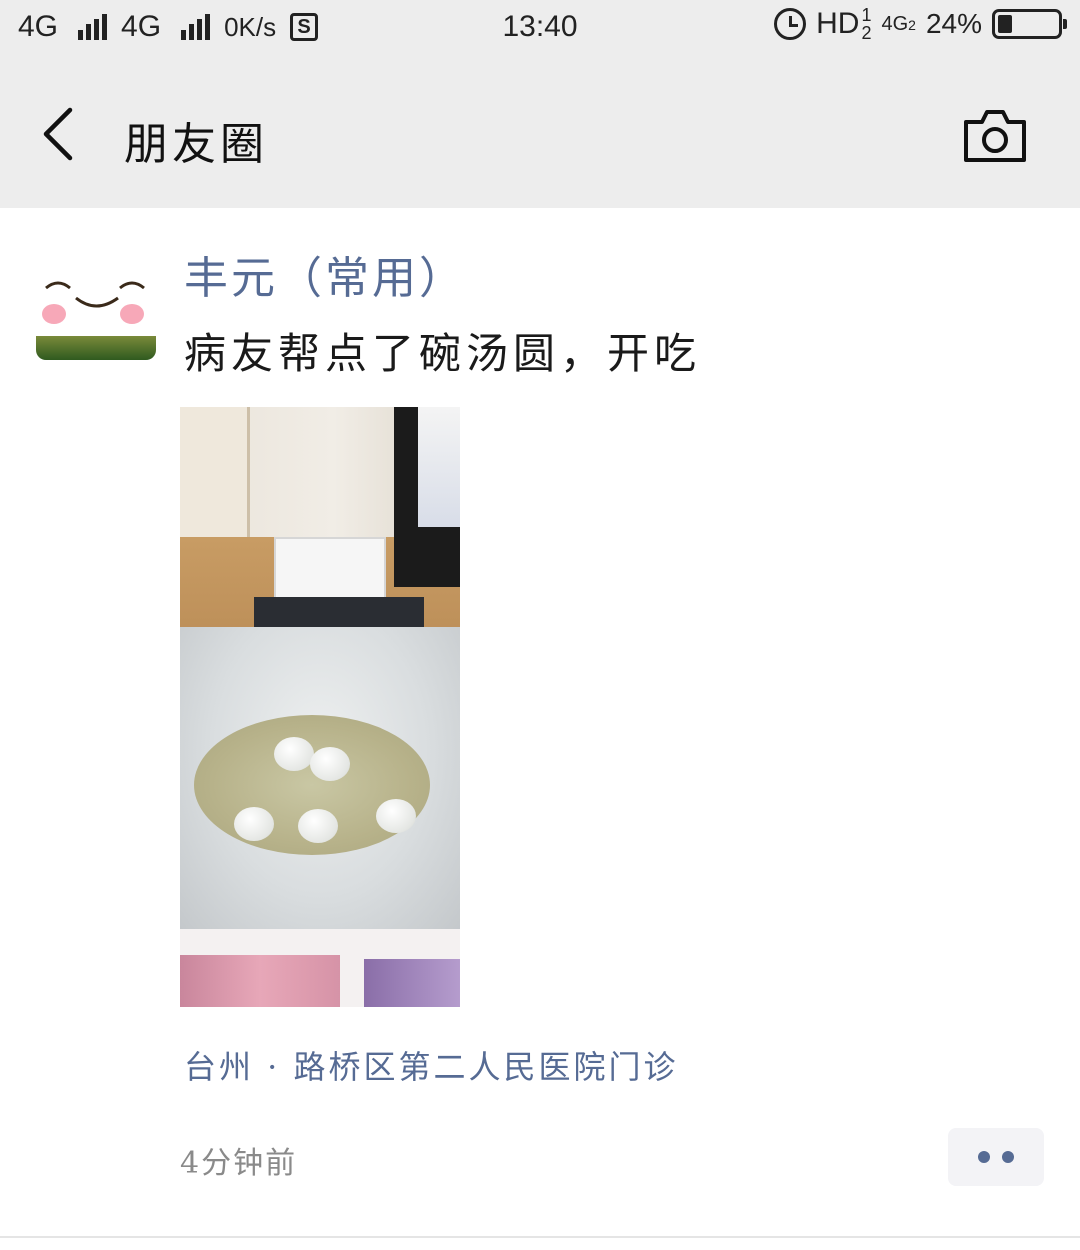 The image size is (1080, 1250). I want to click on alarm-icon, so click(790, 24).